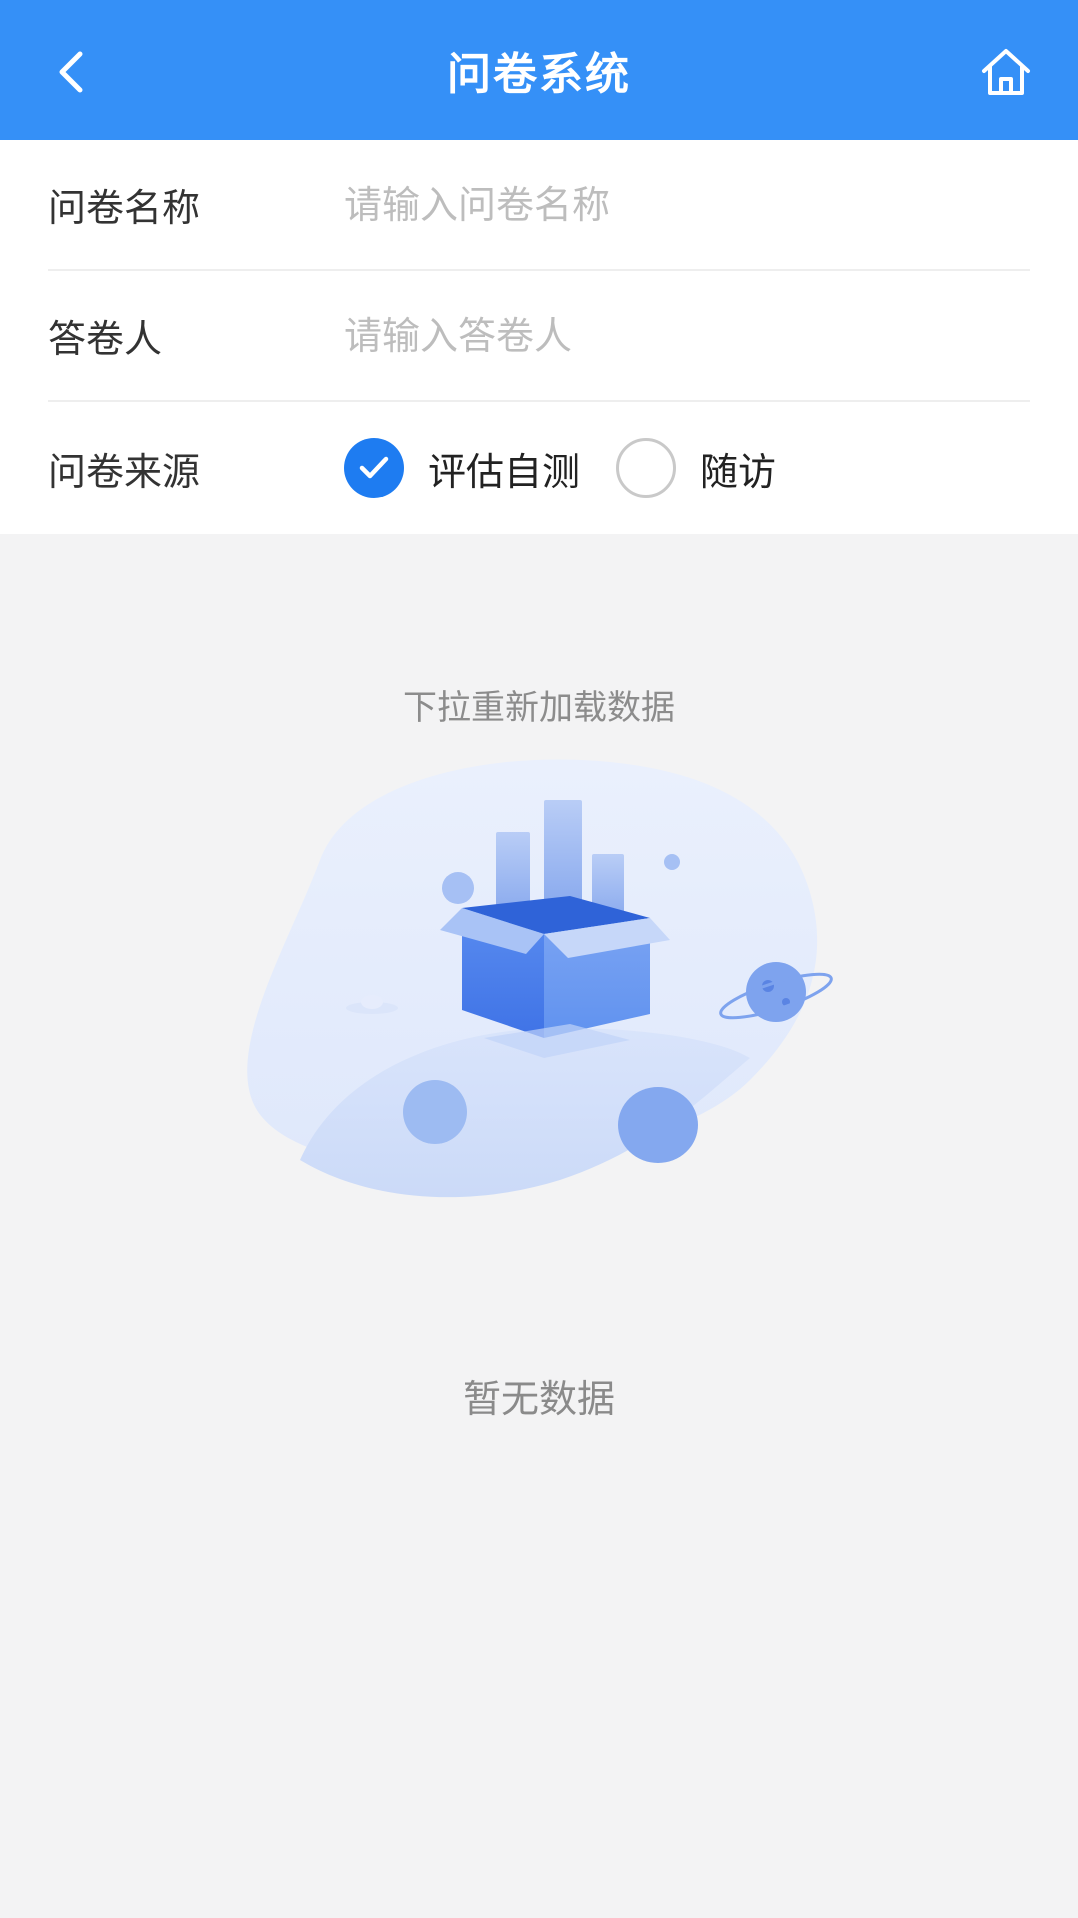  I want to click on home-icon, so click(1006, 72).